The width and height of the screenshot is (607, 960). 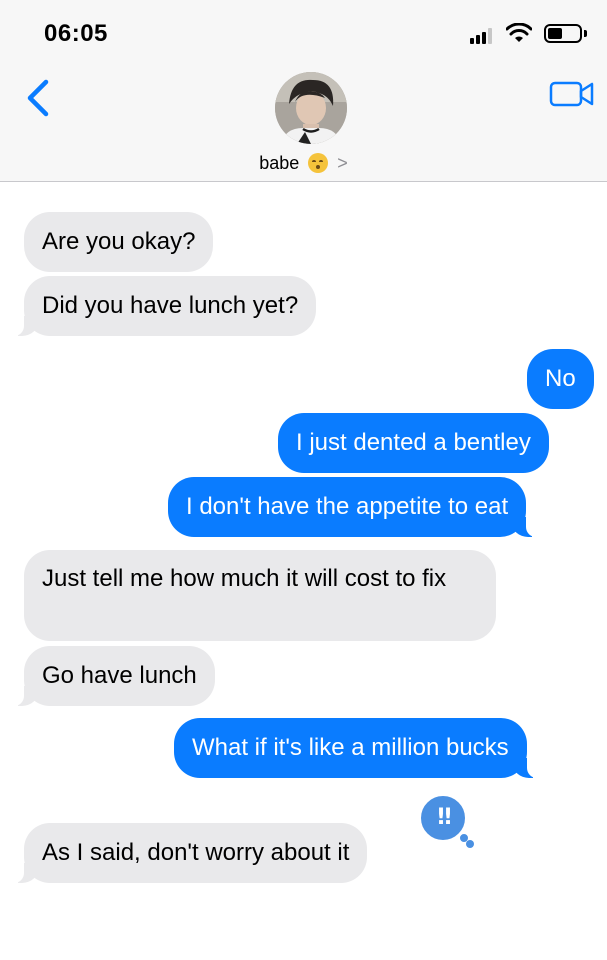 I want to click on message-bubble-outgoing: No, so click(x=560, y=379).